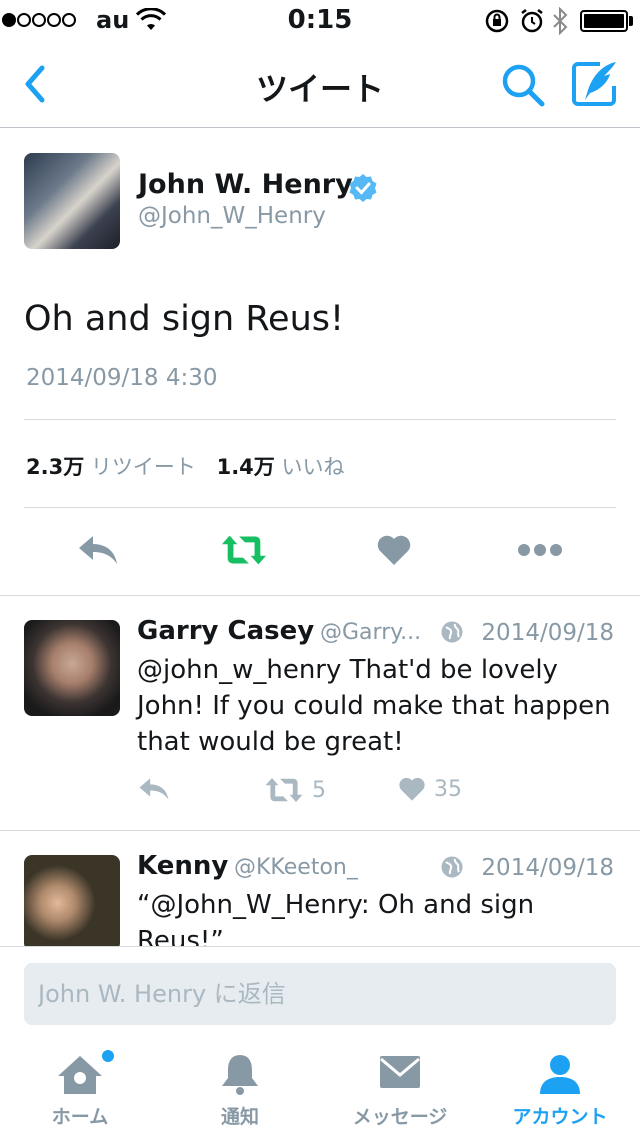 This screenshot has width=640, height=1136. What do you see at coordinates (560, 1074) in the screenshot?
I see `person-icon` at bounding box center [560, 1074].